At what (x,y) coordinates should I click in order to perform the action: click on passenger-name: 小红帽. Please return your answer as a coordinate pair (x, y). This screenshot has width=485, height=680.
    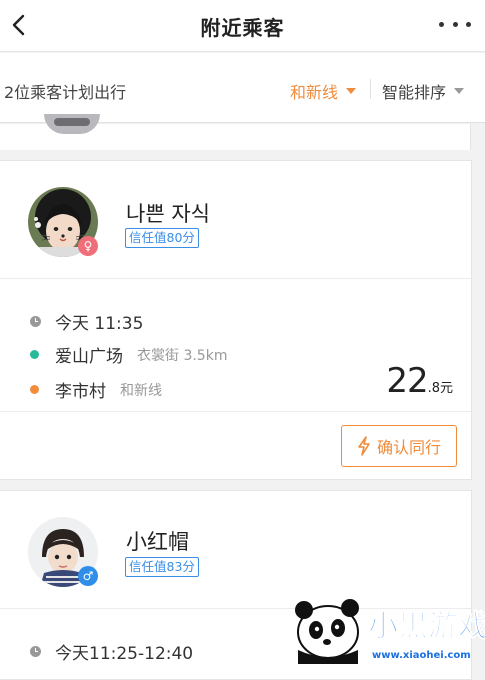
    Looking at the image, I should click on (157, 542).